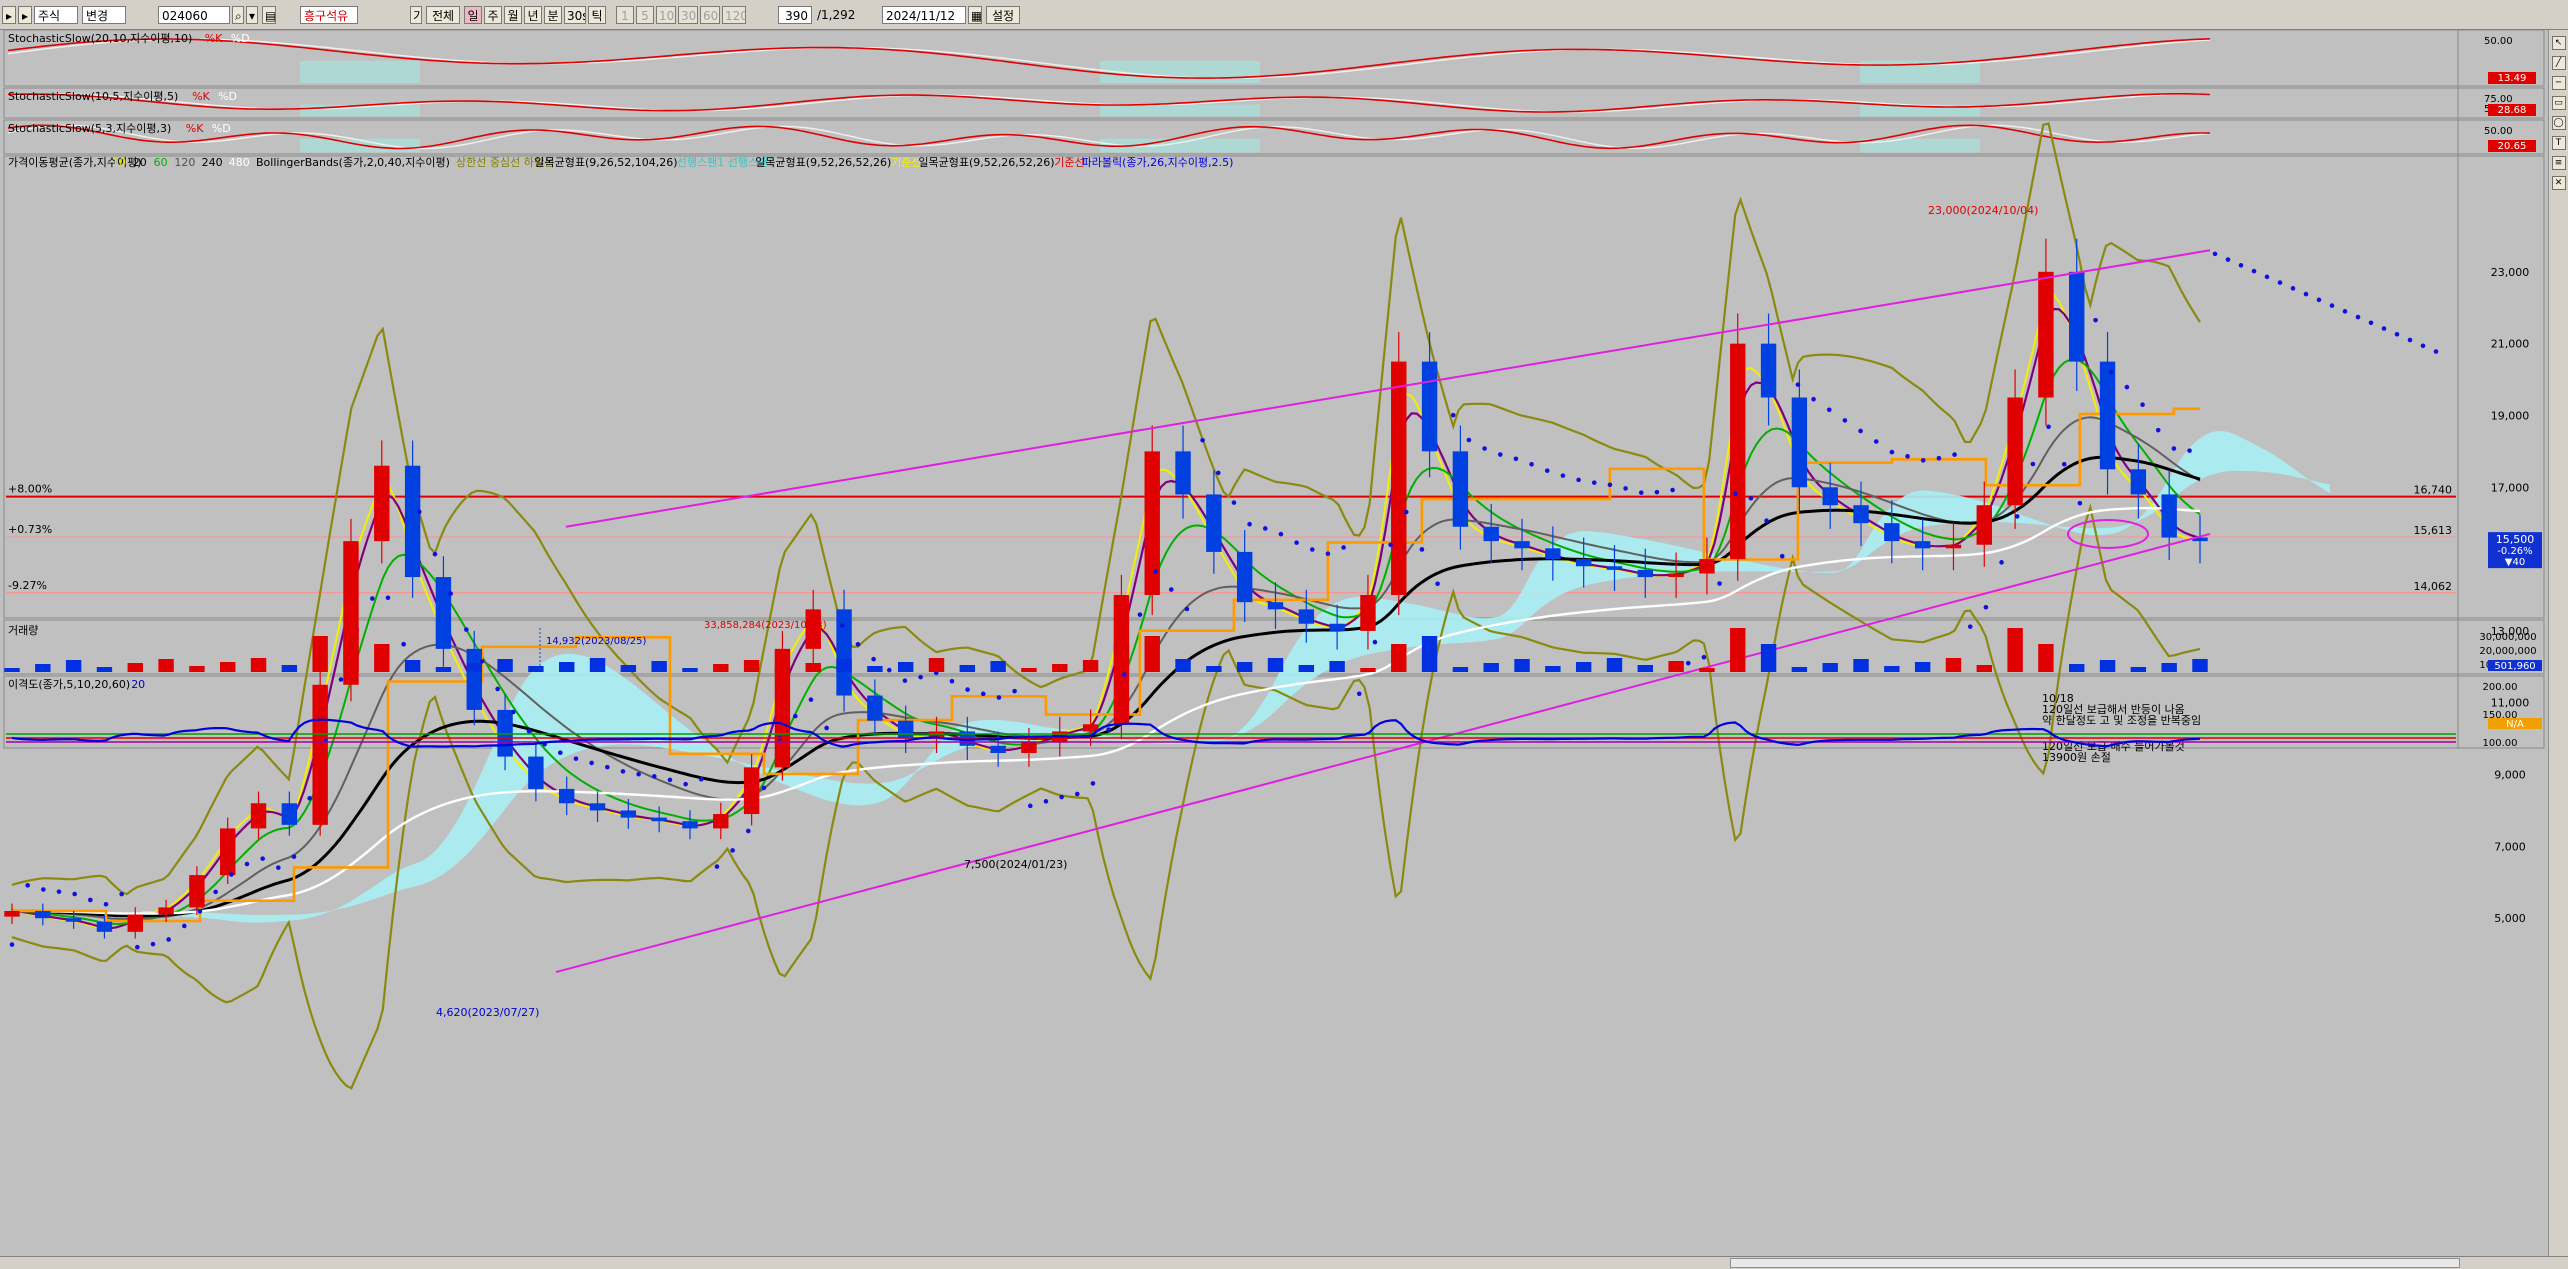 The height and width of the screenshot is (1269, 2568). Describe the element at coordinates (360, 72) in the screenshot. I see `stoch-fill` at that location.